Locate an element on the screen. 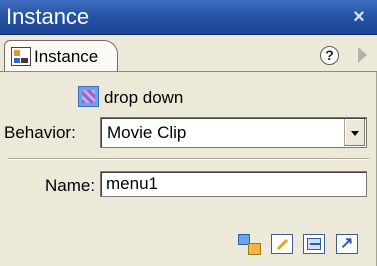 Image resolution: width=377 pixels, height=266 pixels. symbol-name: drop down is located at coordinates (144, 97).